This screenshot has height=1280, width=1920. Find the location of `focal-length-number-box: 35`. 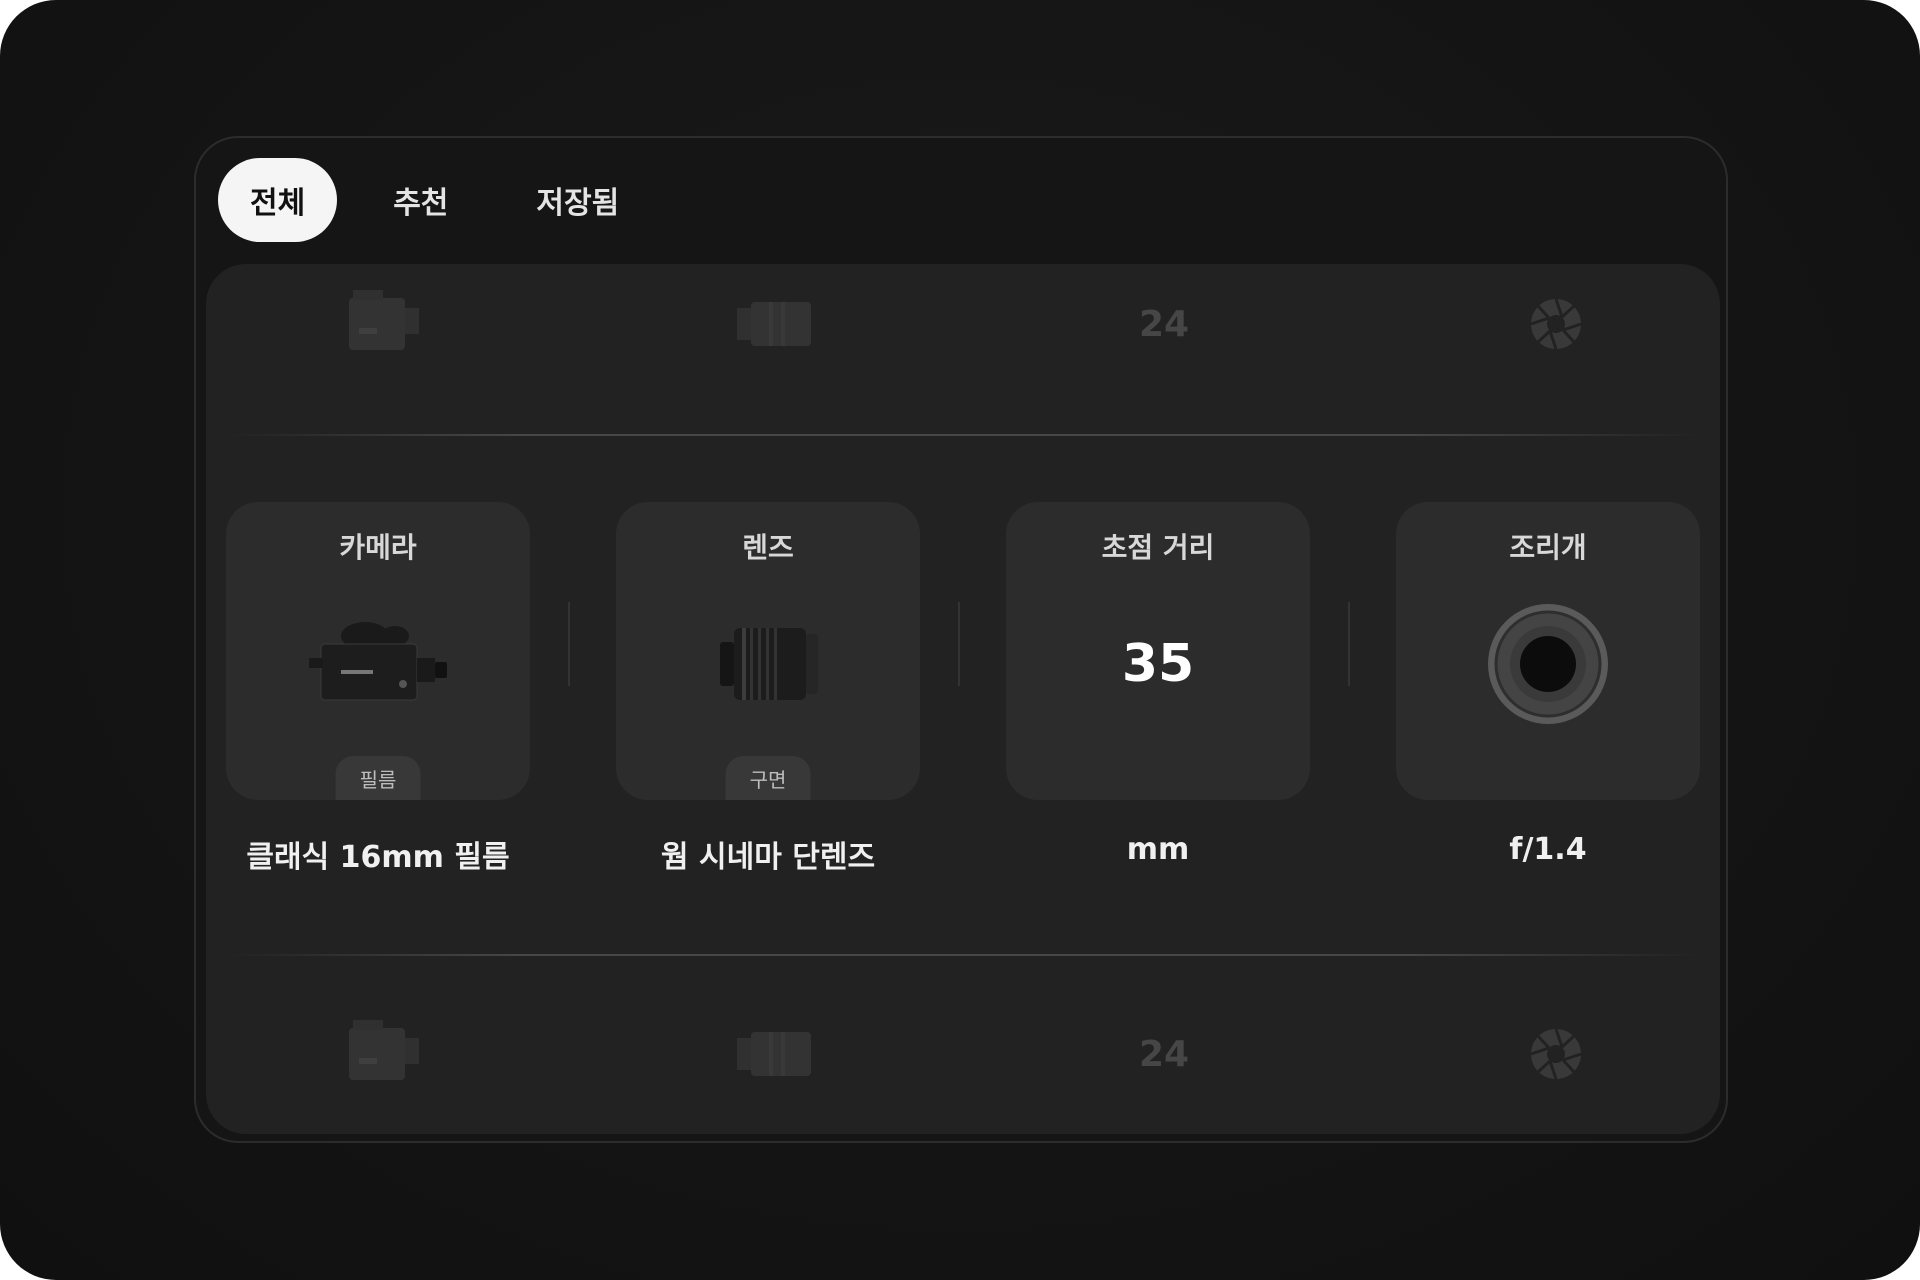

focal-length-number-box: 35 is located at coordinates (1158, 664).